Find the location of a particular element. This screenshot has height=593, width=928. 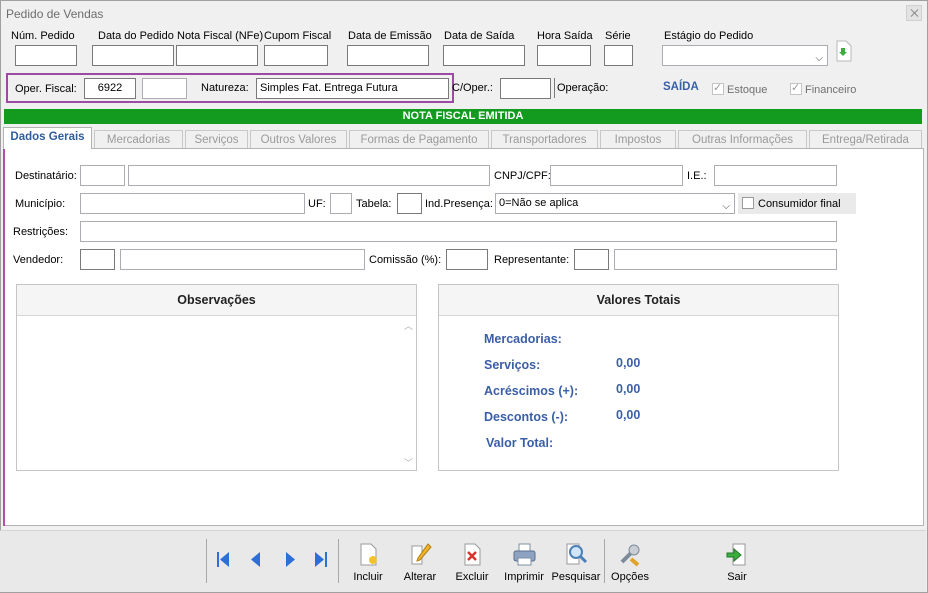

tabela-label: Tabela: is located at coordinates (374, 204).